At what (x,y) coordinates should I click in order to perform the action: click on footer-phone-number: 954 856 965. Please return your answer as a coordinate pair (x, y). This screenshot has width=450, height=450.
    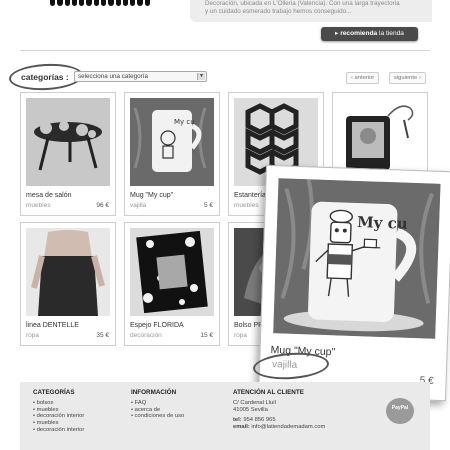
    Looking at the image, I should click on (259, 420).